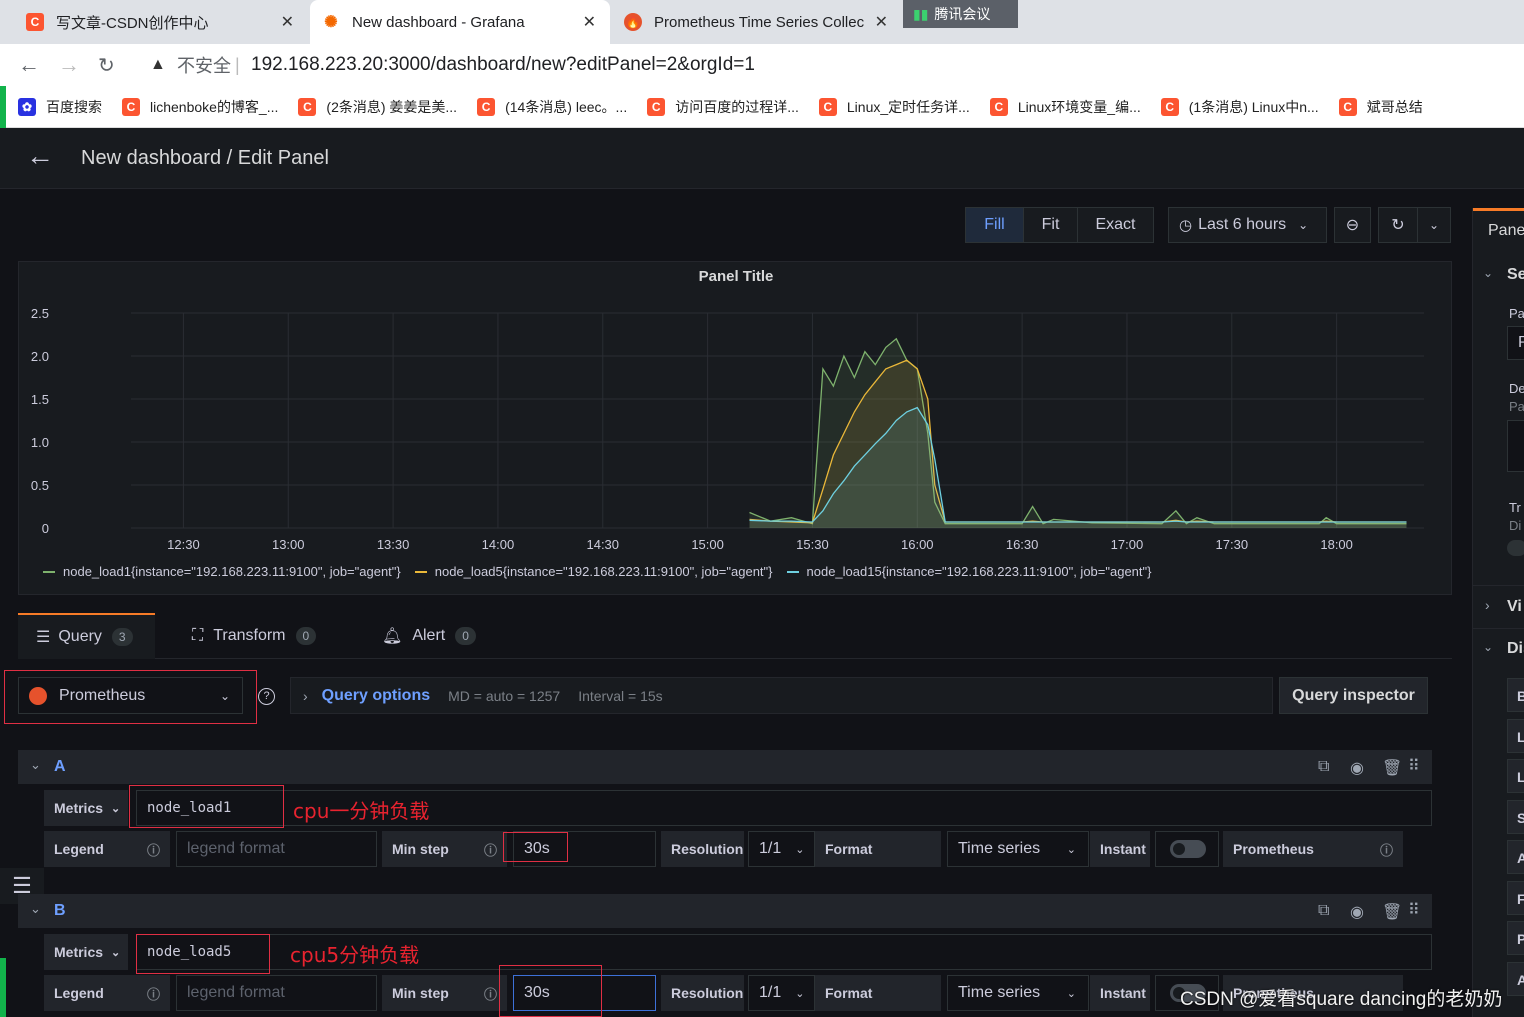 This screenshot has height=1017, width=1524. What do you see at coordinates (266, 696) in the screenshot?
I see `help-icon: ?` at bounding box center [266, 696].